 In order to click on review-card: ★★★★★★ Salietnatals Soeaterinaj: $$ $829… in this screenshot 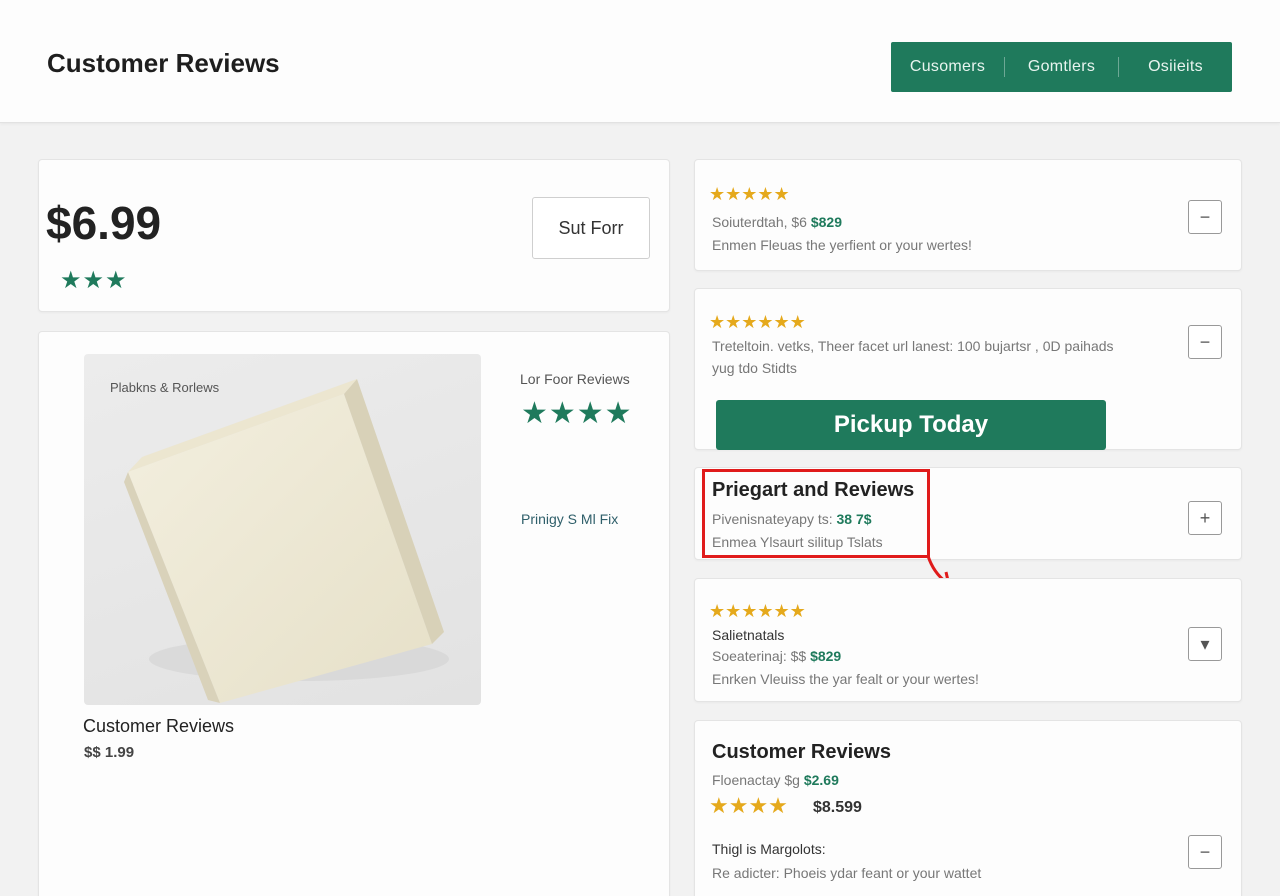, I will do `click(968, 640)`.